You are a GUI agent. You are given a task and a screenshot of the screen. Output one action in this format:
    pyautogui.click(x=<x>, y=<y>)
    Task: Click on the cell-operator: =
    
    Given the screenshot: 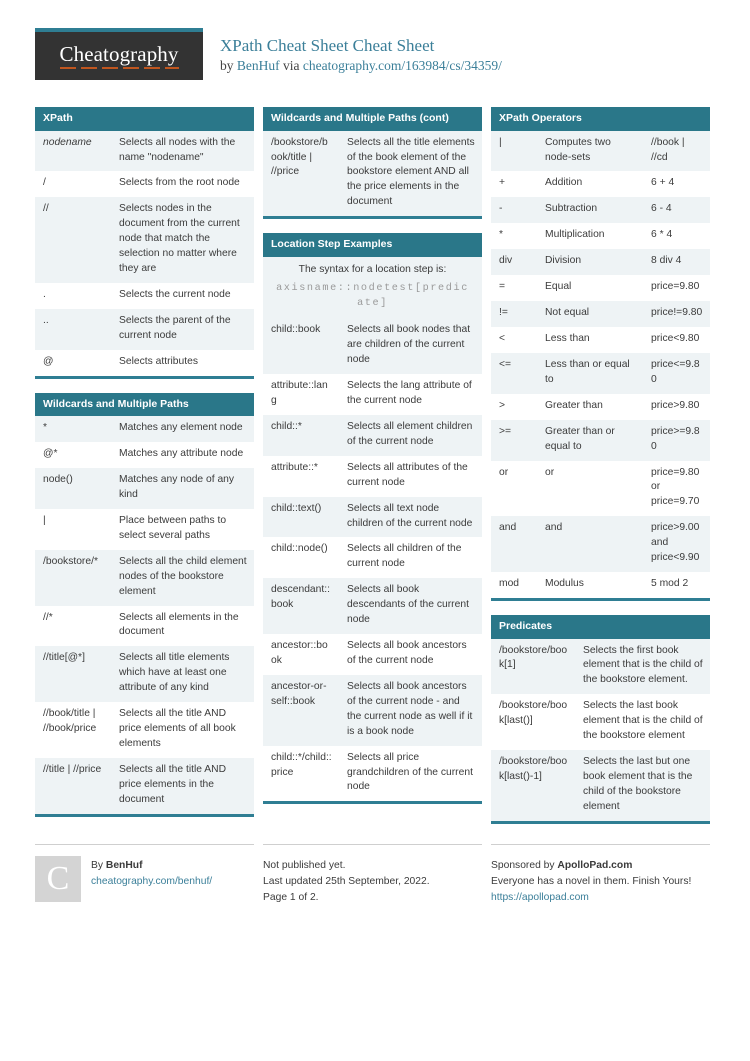 What is the action you would take?
    pyautogui.click(x=514, y=288)
    